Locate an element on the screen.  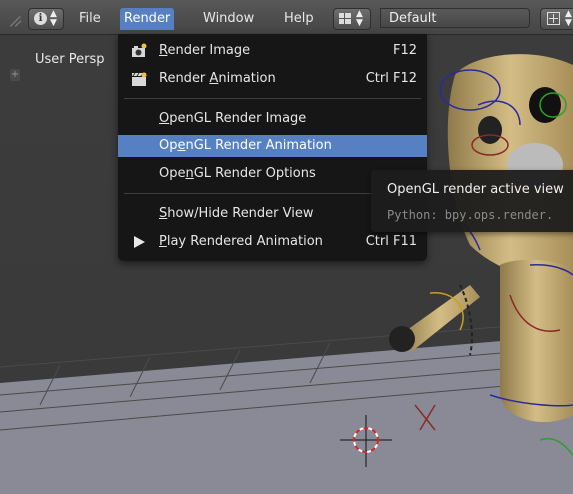
shortcut-label: Ctrl F12 is located at coordinates (391, 78).